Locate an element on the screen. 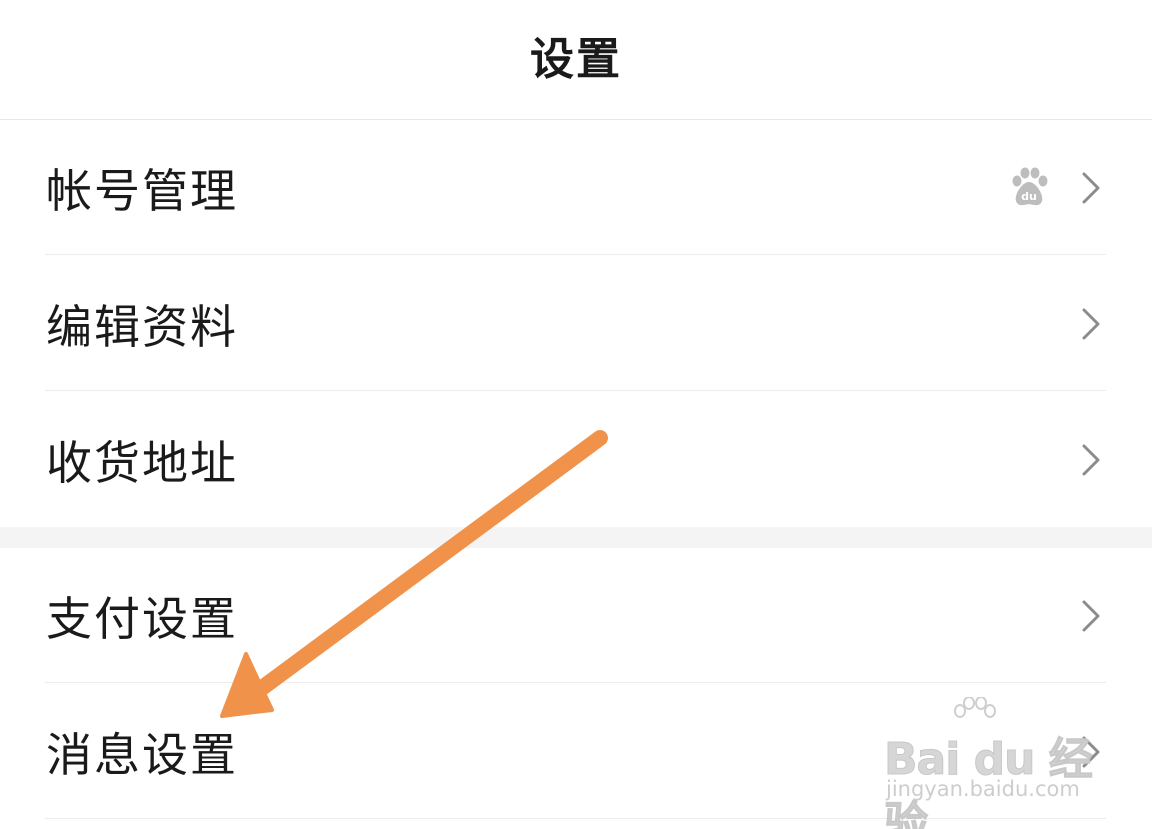 This screenshot has width=1152, height=829. group-separator is located at coordinates (576, 537).